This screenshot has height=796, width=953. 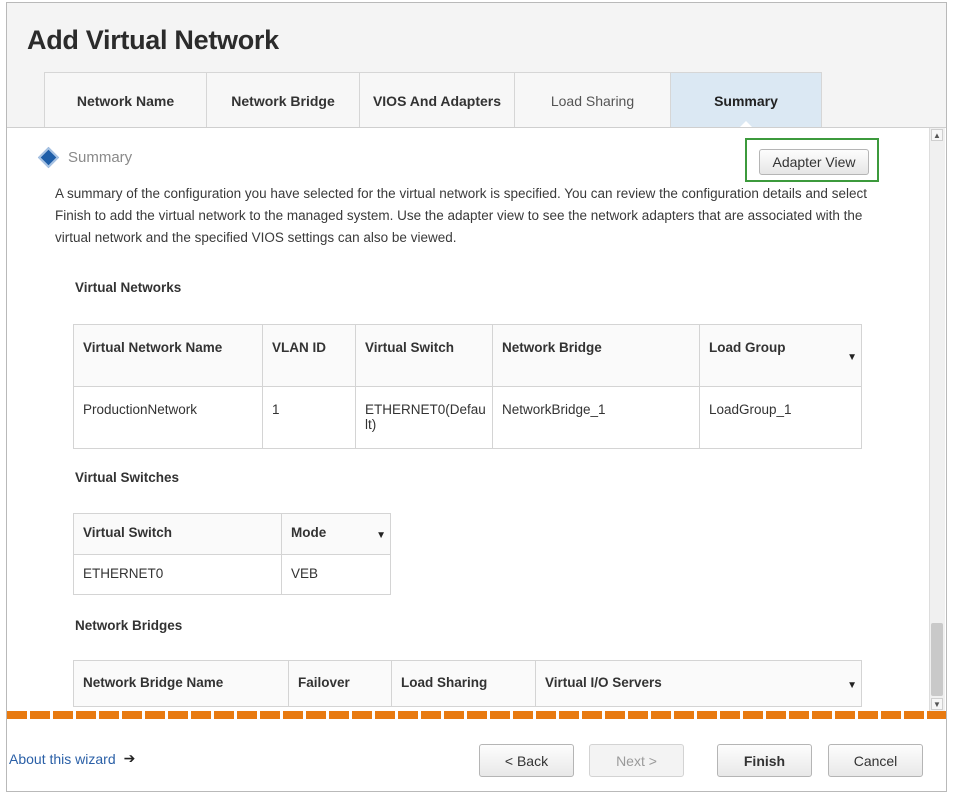 What do you see at coordinates (764, 760) in the screenshot?
I see `finish-button: Finish` at bounding box center [764, 760].